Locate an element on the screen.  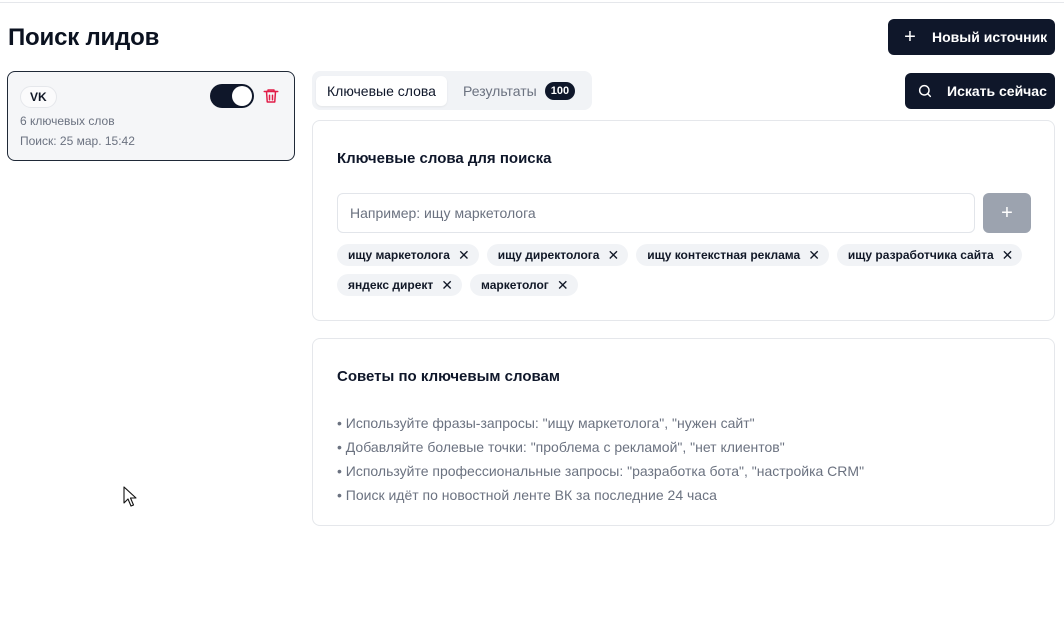
keyword-chip: яндекс директ ✕ is located at coordinates (400, 285).